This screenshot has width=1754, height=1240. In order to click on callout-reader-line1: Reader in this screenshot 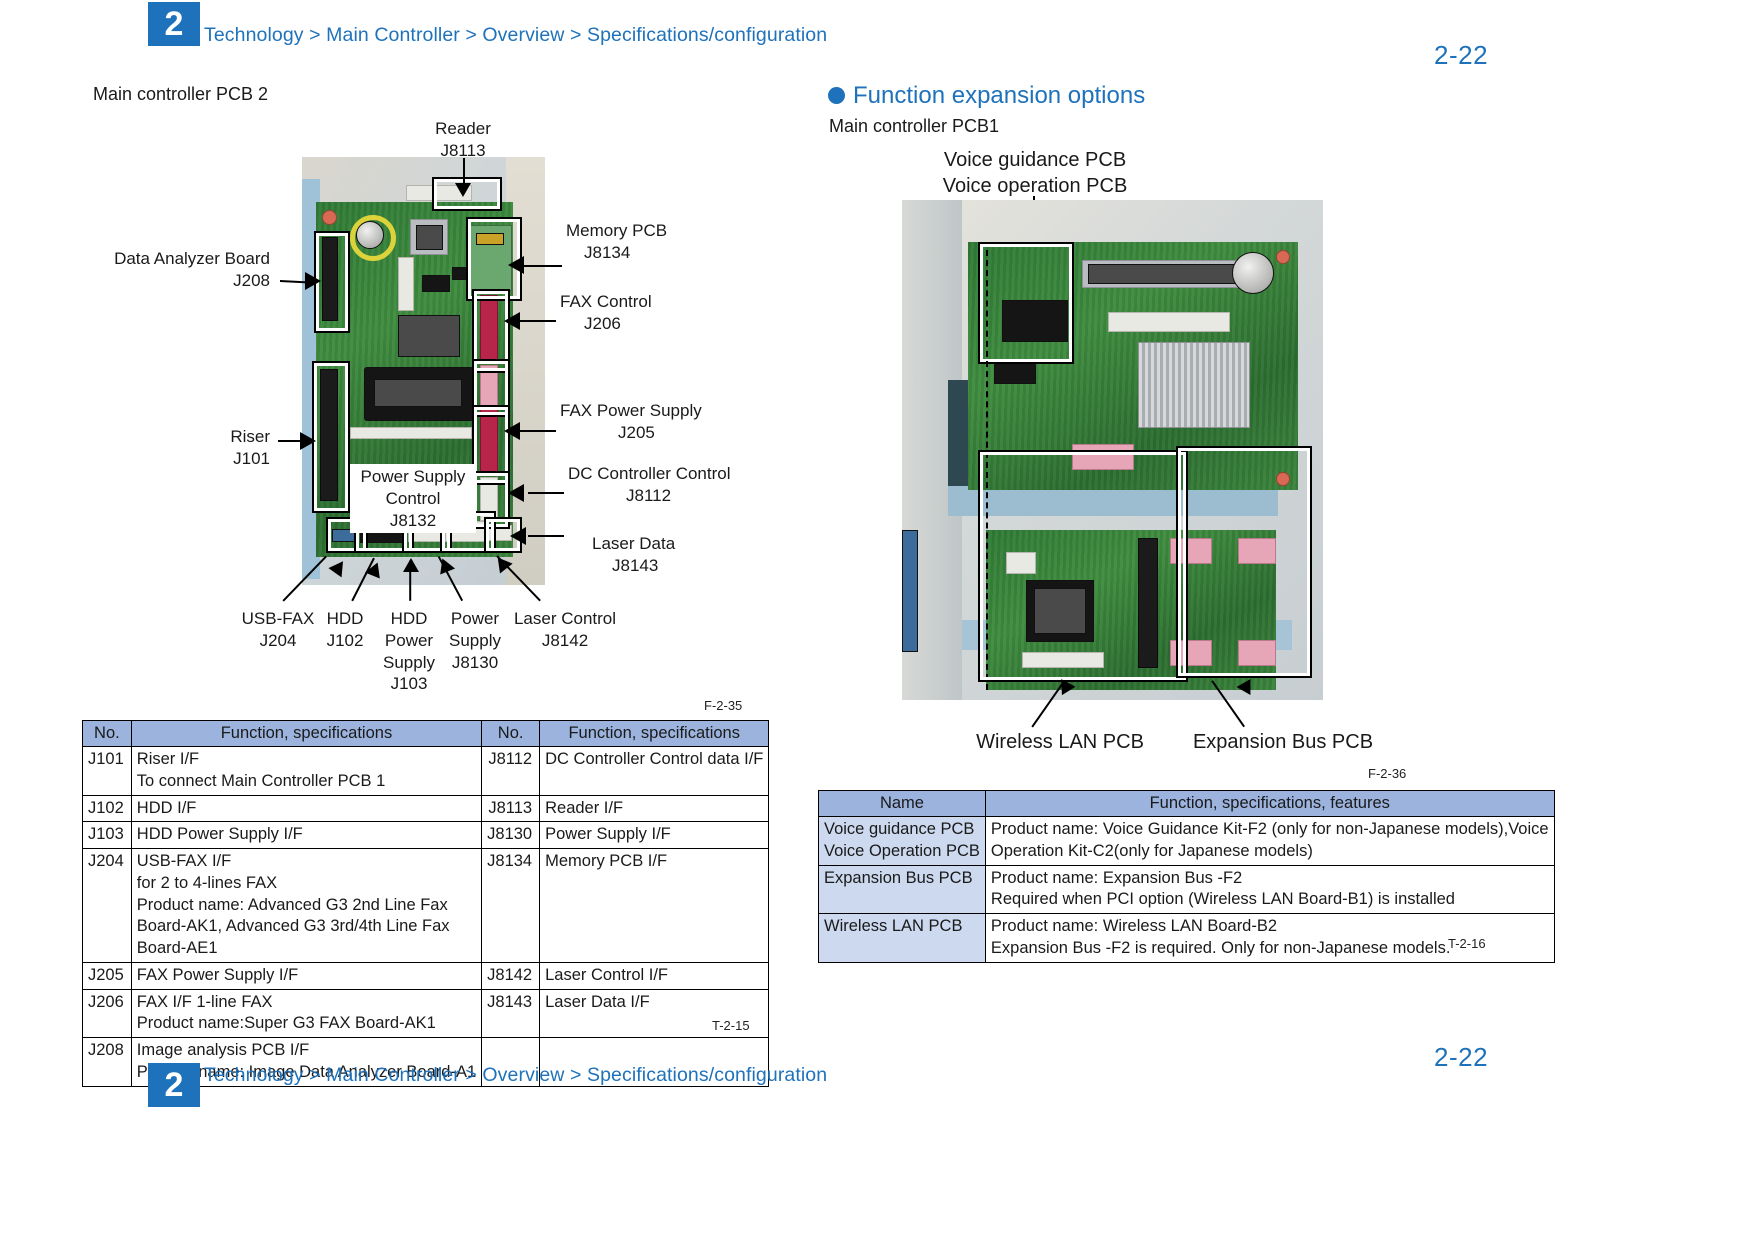, I will do `click(463, 128)`.